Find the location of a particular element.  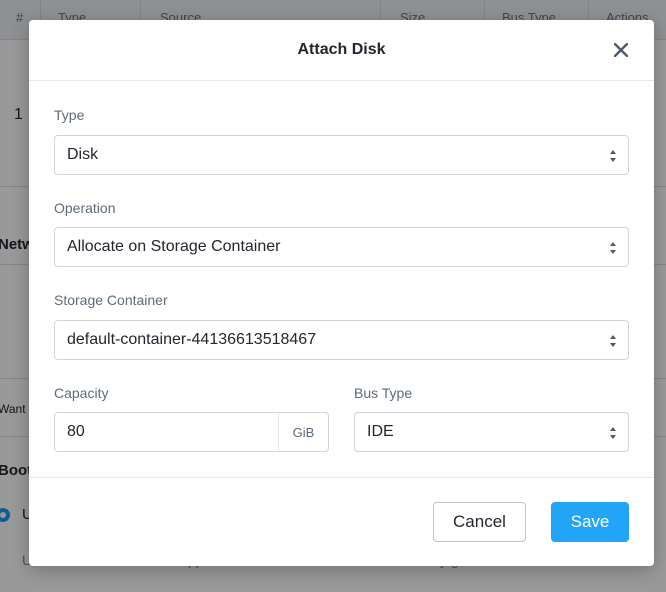

operation-select-value: Allocate on Storage Container is located at coordinates (174, 246).